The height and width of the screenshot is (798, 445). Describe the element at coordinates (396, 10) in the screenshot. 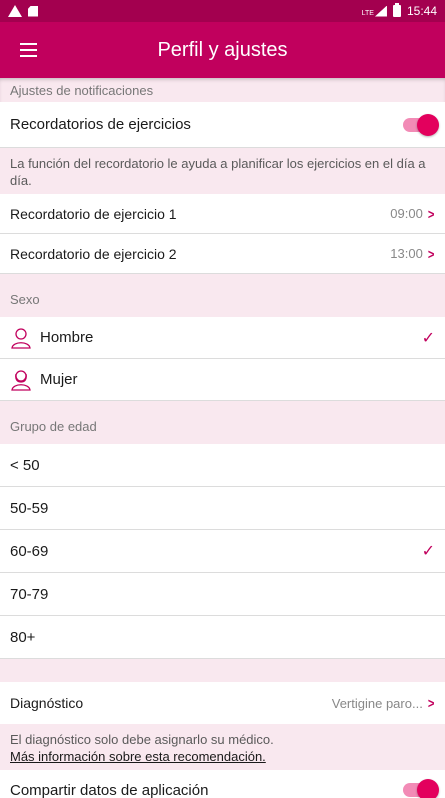

I see `battery-icon` at that location.